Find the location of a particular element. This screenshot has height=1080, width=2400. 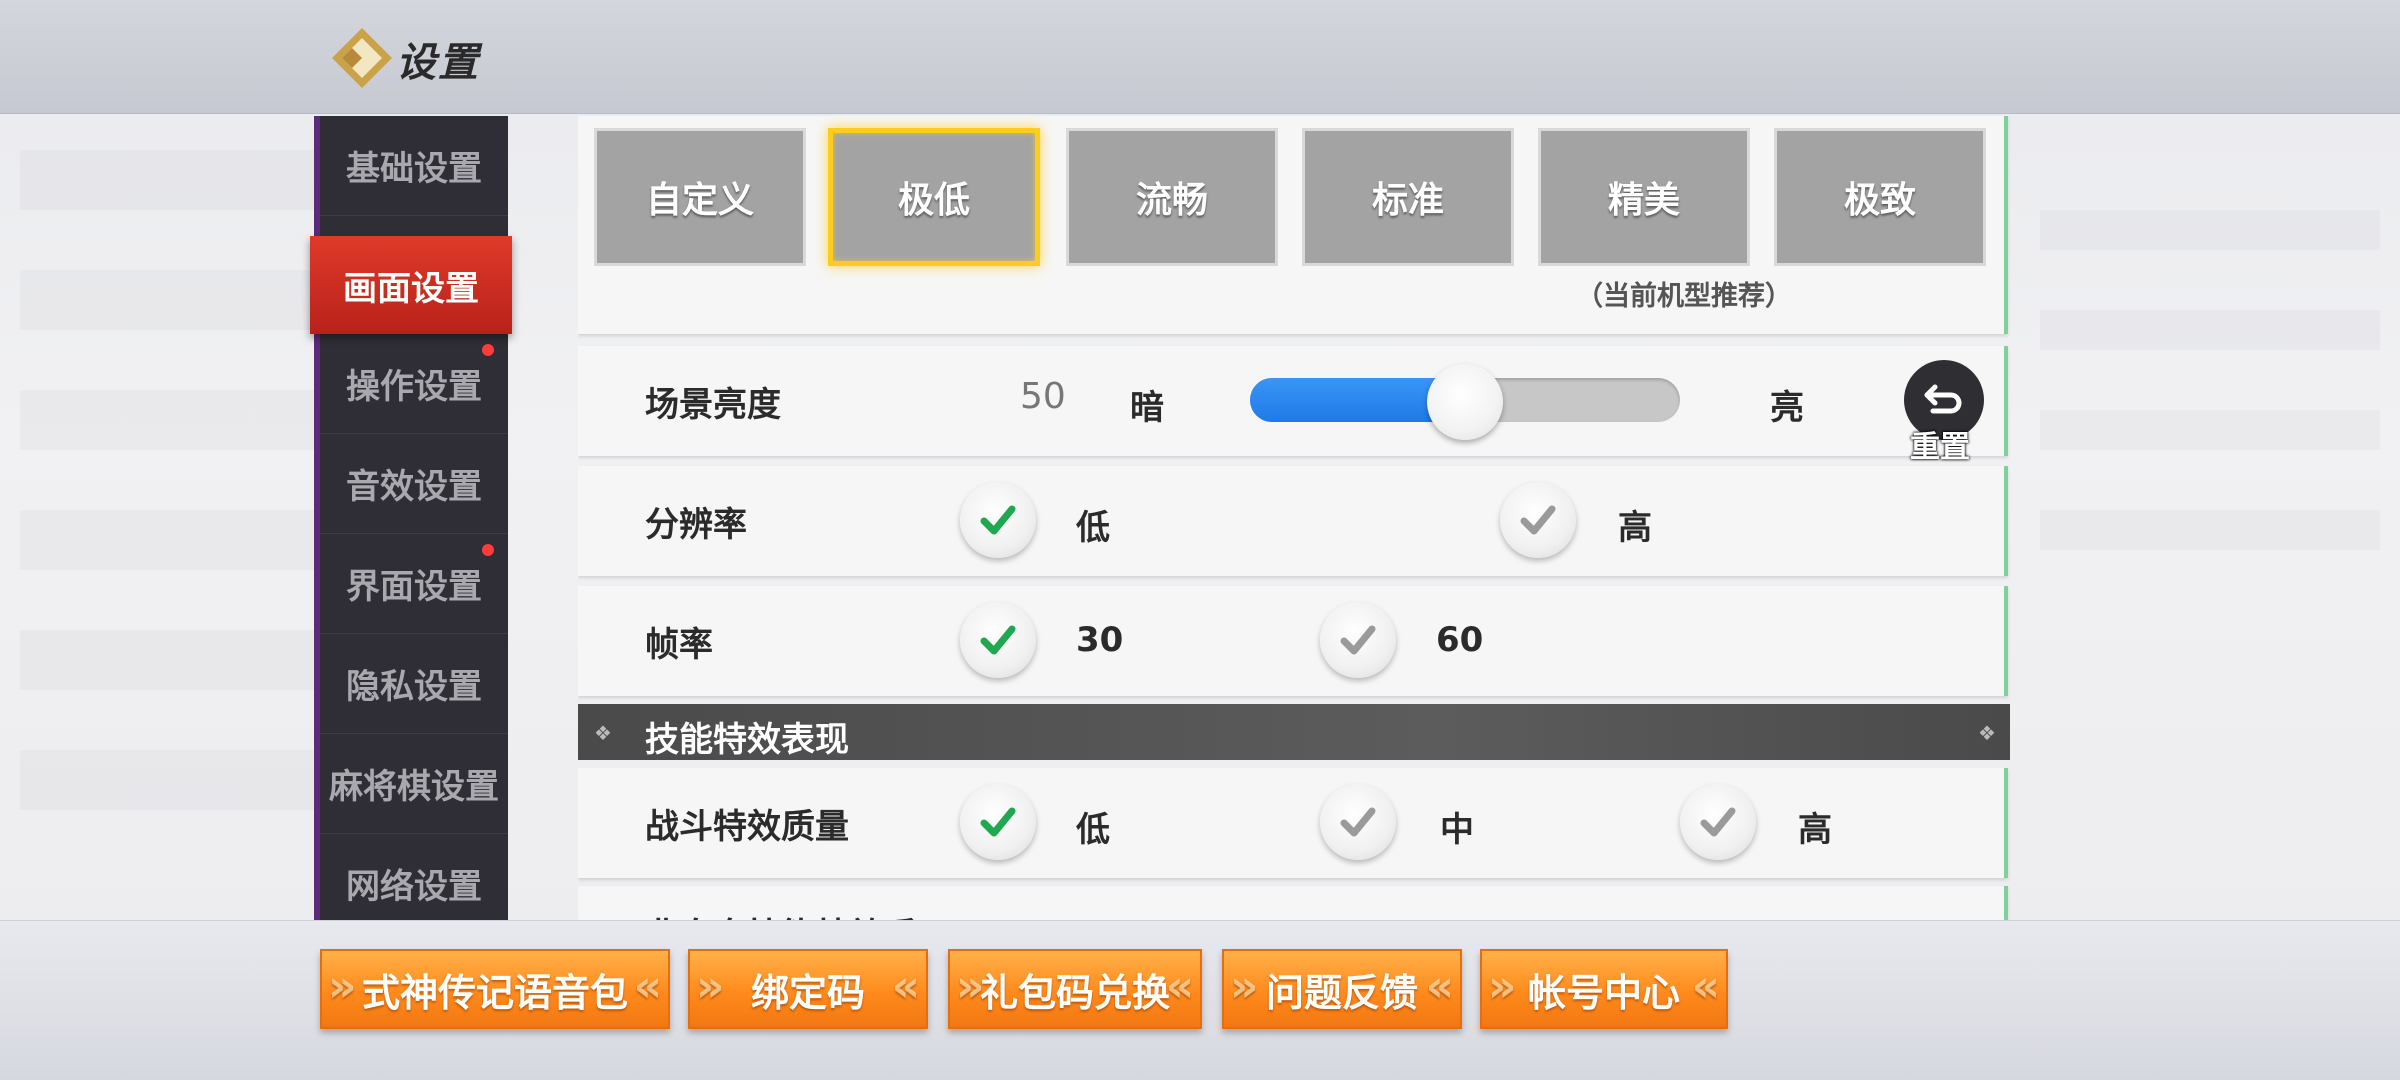

brightness-slider-thumb is located at coordinates (1465, 402).